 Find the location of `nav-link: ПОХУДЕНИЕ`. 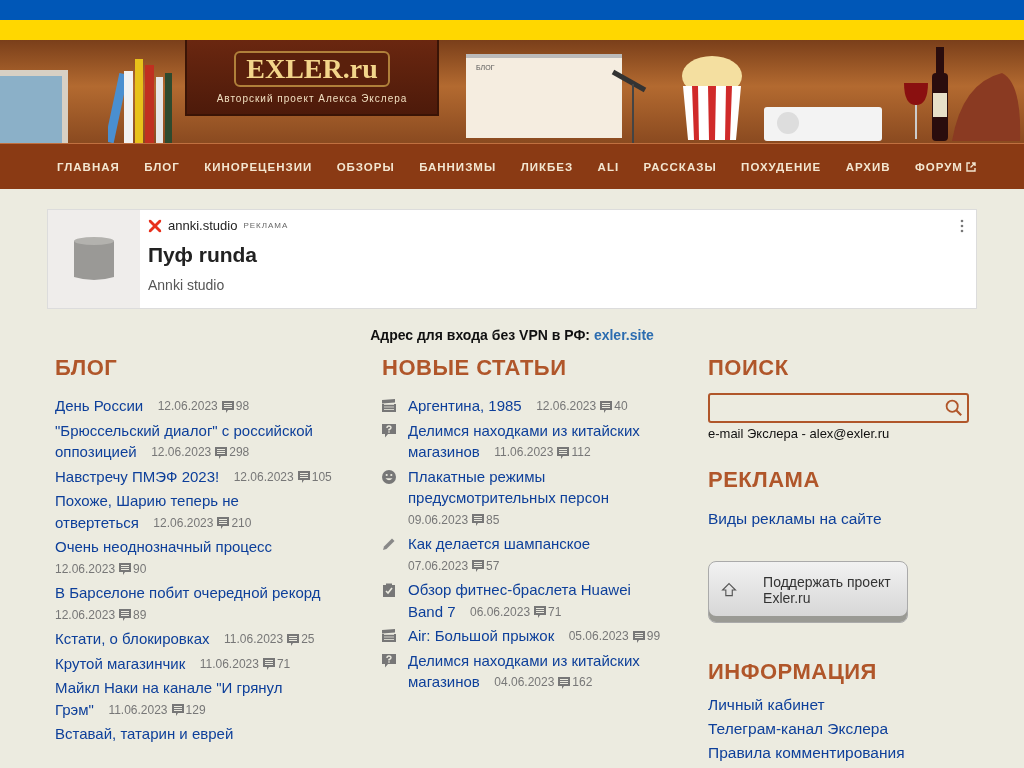

nav-link: ПОХУДЕНИЕ is located at coordinates (781, 166).